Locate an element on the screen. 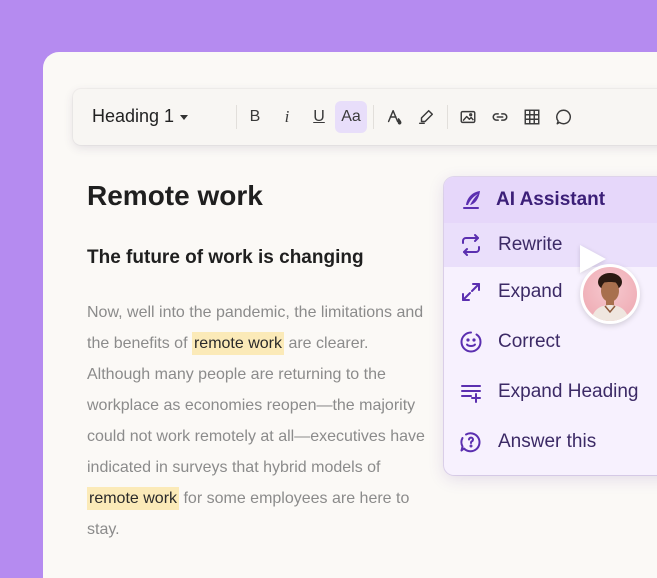 This screenshot has height=578, width=657. ai-action-label: Correct is located at coordinates (529, 341).